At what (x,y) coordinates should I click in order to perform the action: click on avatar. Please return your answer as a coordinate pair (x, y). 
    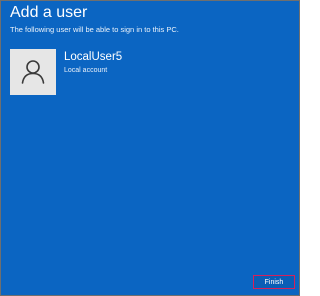
    Looking at the image, I should click on (33, 72).